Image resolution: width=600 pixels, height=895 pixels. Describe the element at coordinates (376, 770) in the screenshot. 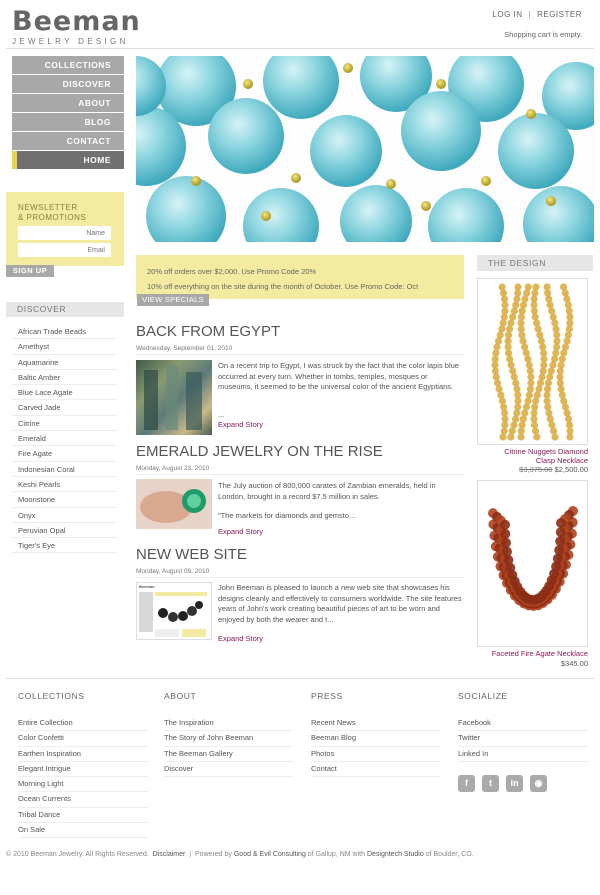

I see `footer-link: Contact` at that location.